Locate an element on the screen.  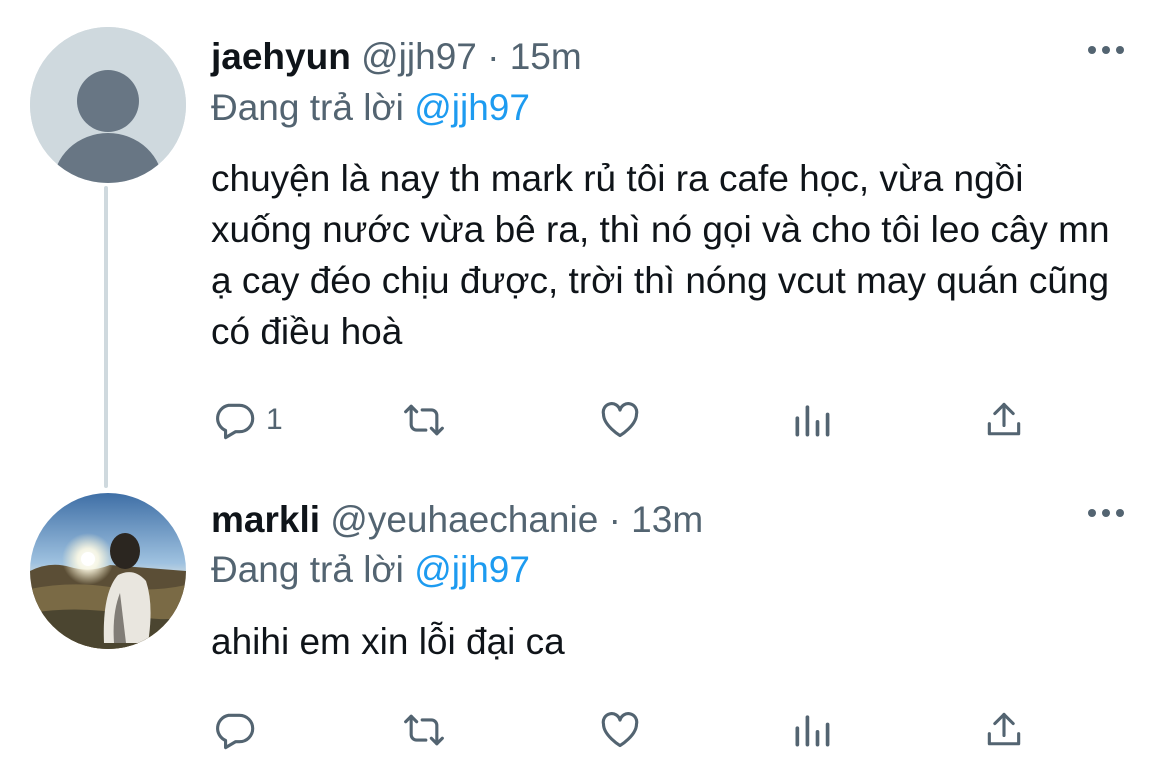
reply-button is located at coordinates (239, 730).